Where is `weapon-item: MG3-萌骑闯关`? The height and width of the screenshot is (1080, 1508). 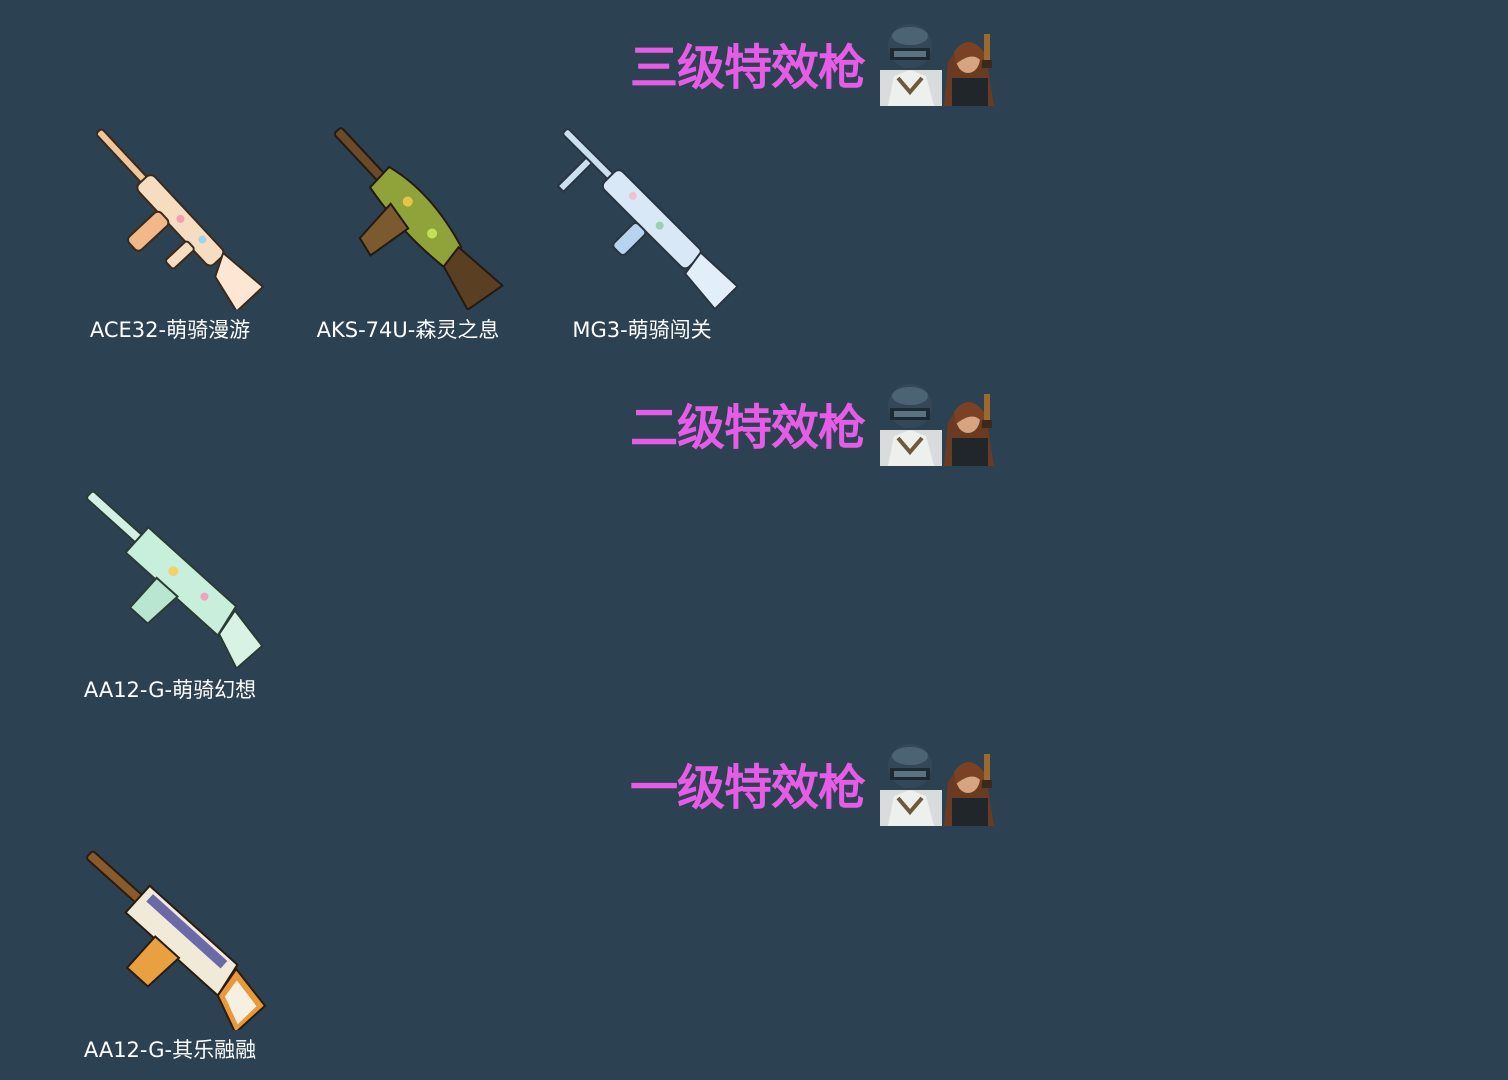 weapon-item: MG3-萌骑闯关 is located at coordinates (642, 235).